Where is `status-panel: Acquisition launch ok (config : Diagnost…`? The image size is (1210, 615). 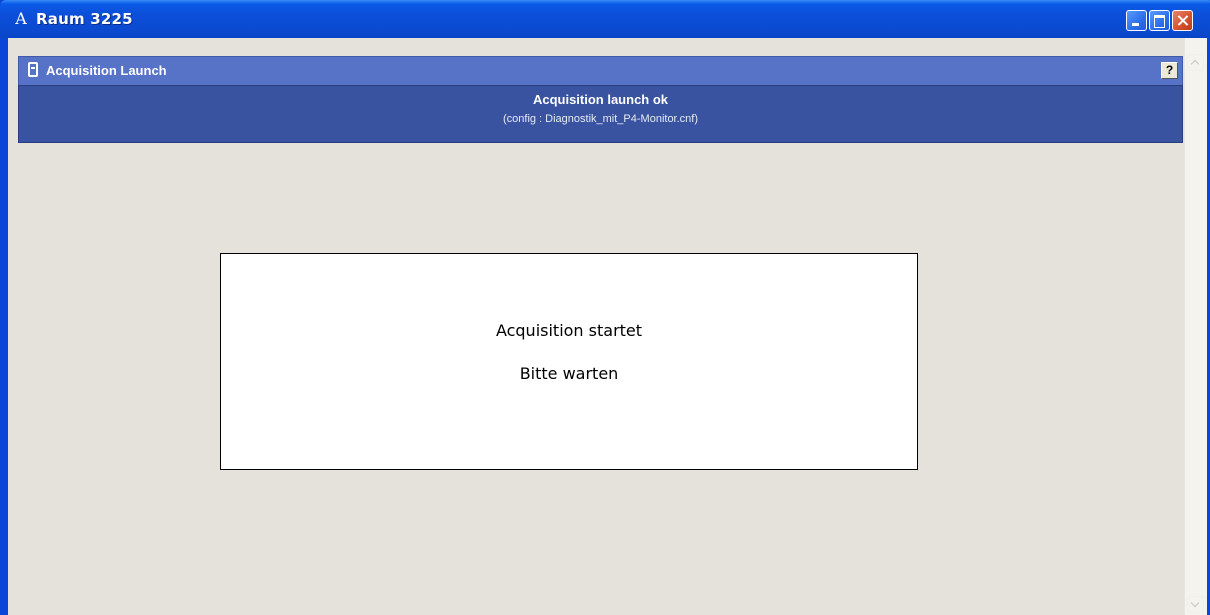
status-panel: Acquisition launch ok (config : Diagnost… is located at coordinates (600, 114).